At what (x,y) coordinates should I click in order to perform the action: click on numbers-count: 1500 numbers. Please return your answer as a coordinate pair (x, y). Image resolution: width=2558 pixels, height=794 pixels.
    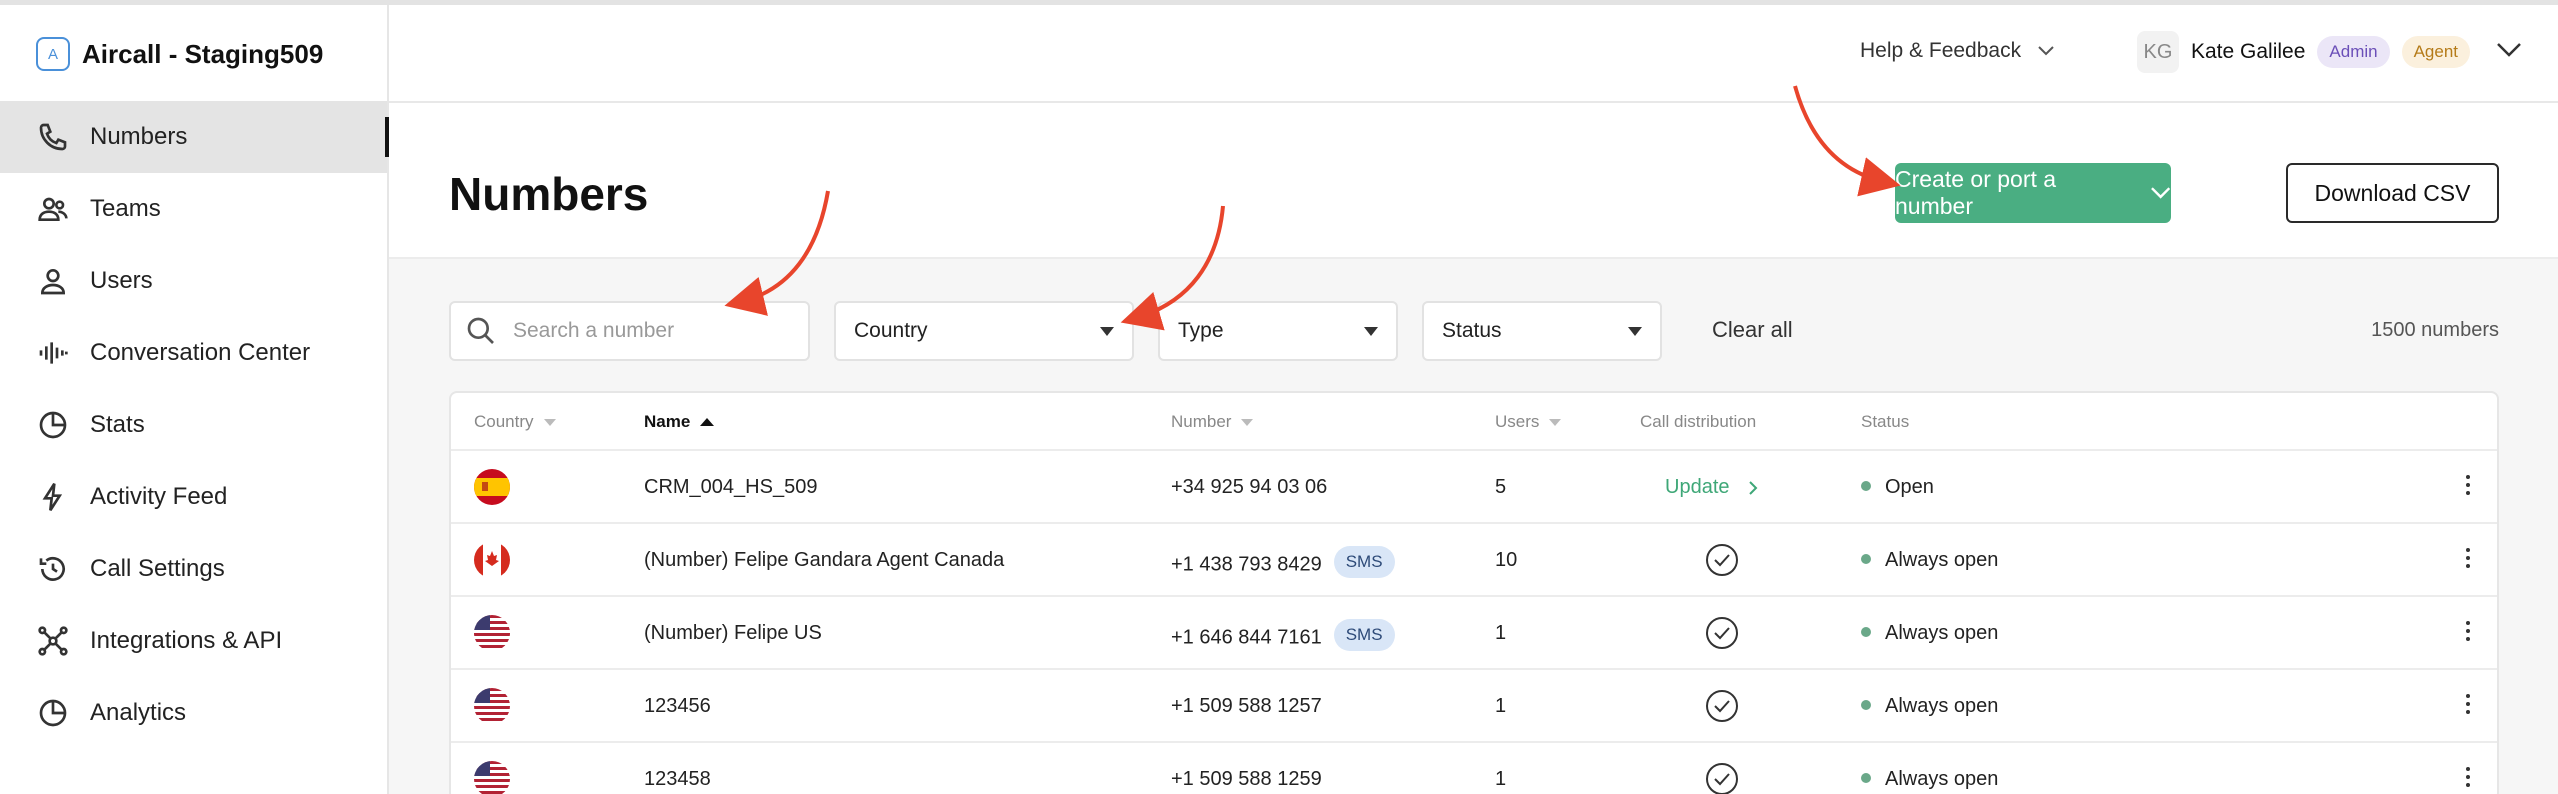
    Looking at the image, I should click on (2435, 330).